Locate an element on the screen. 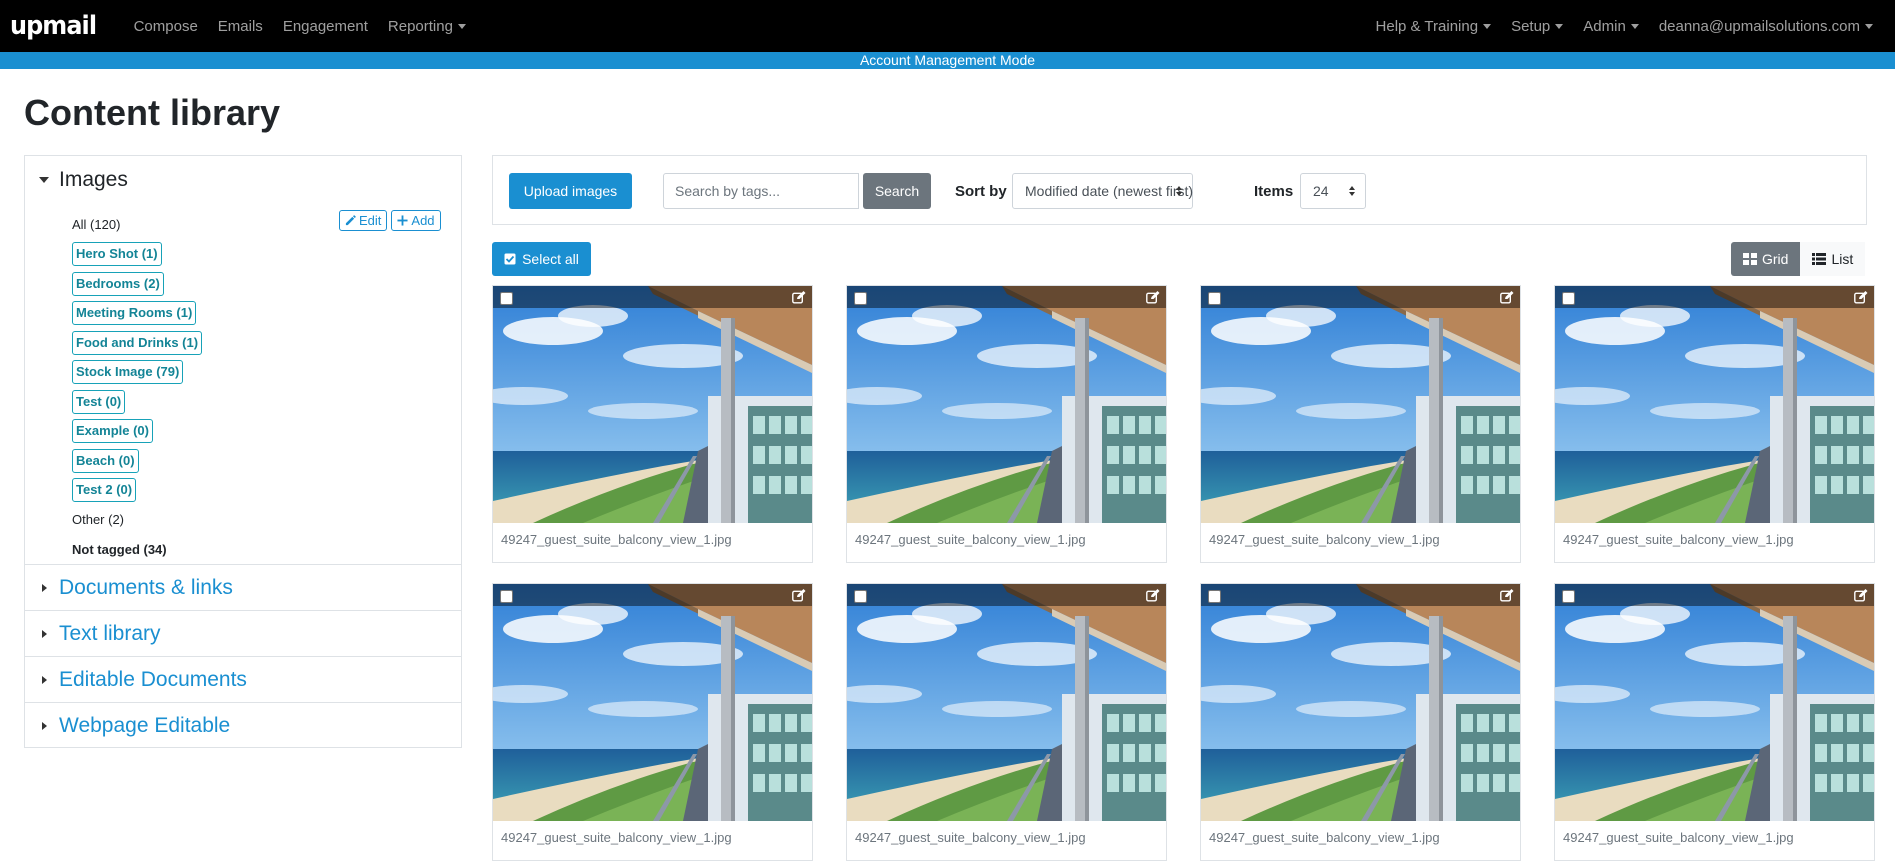 The image size is (1895, 868). list-view-label: List is located at coordinates (1842, 259).